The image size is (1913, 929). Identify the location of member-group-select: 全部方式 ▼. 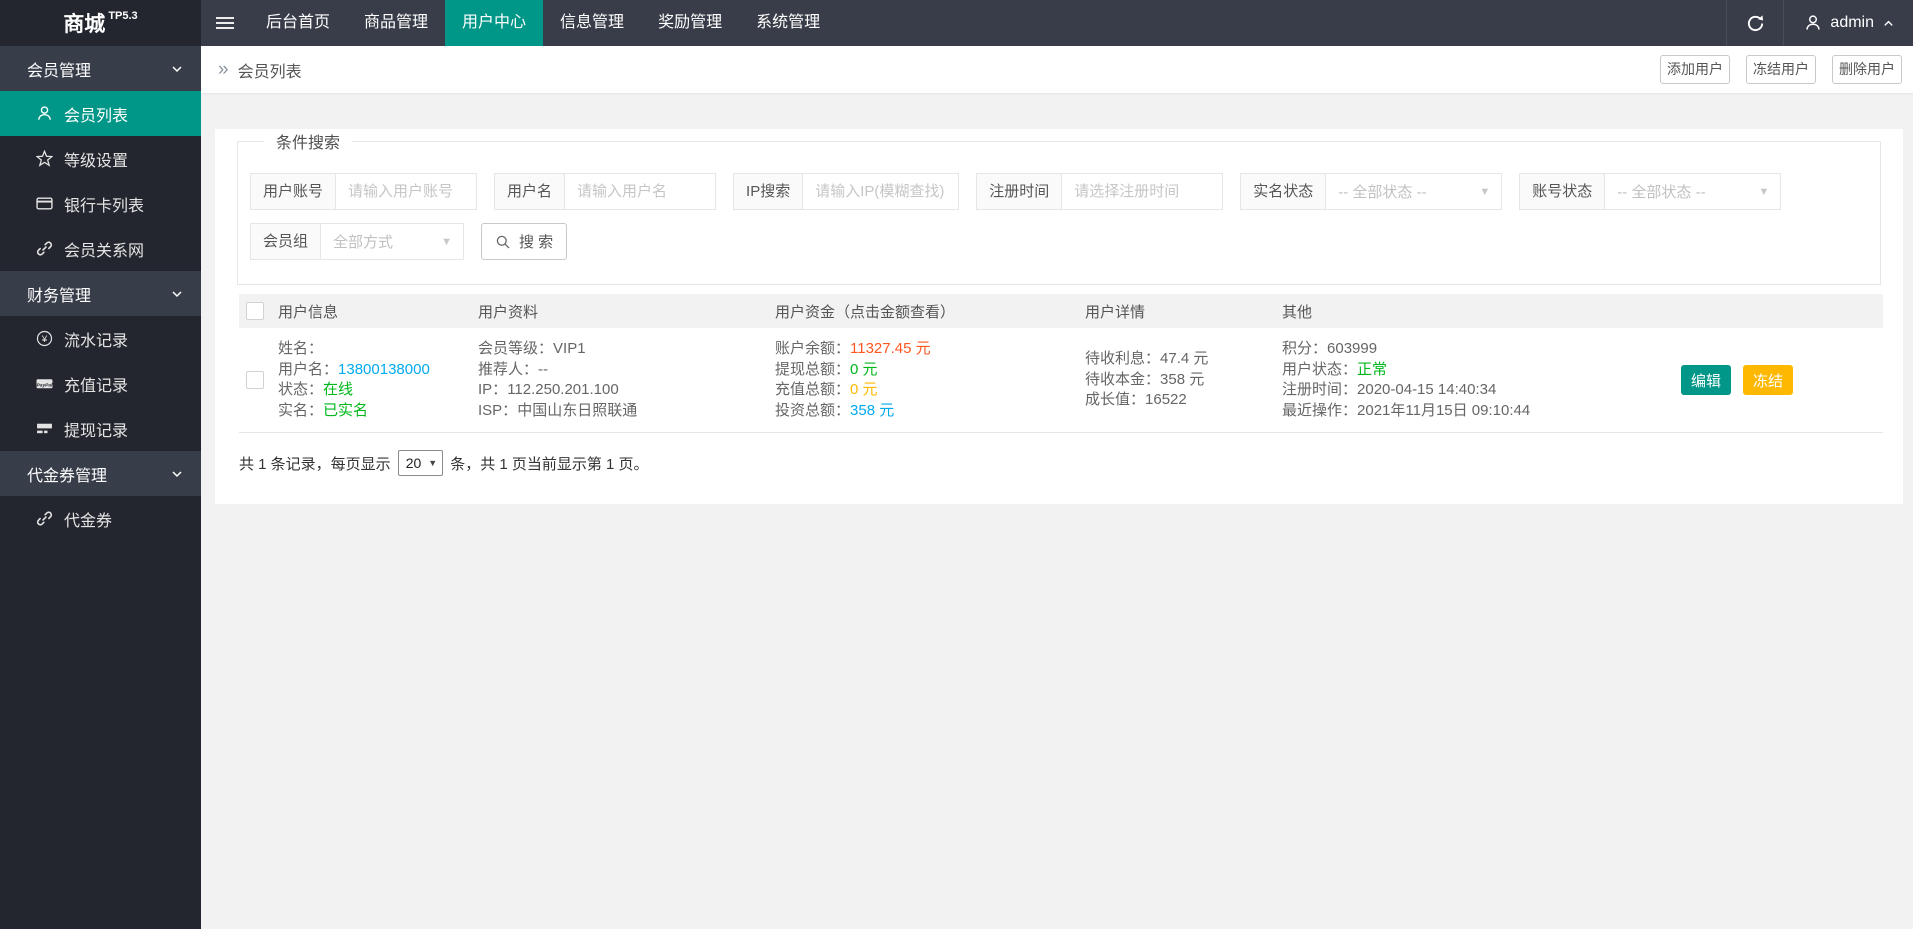
(392, 241).